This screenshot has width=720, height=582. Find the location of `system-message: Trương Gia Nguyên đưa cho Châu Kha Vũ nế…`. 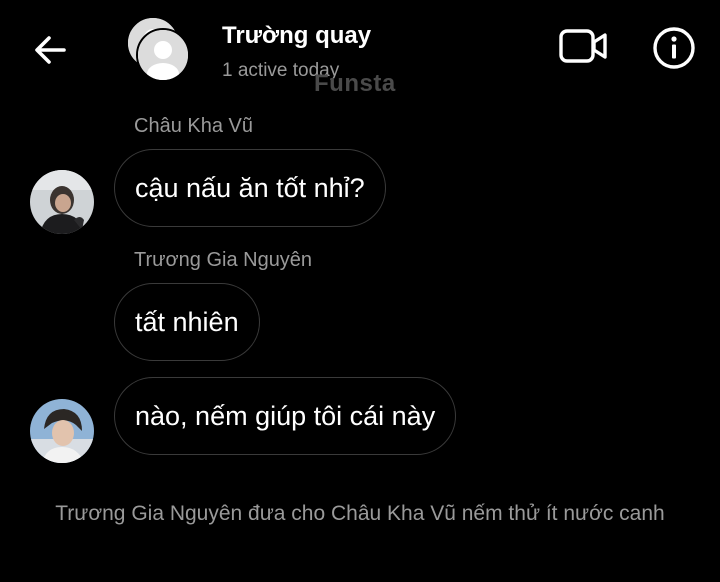

system-message: Trương Gia Nguyên đưa cho Châu Kha Vũ nế… is located at coordinates (360, 513).